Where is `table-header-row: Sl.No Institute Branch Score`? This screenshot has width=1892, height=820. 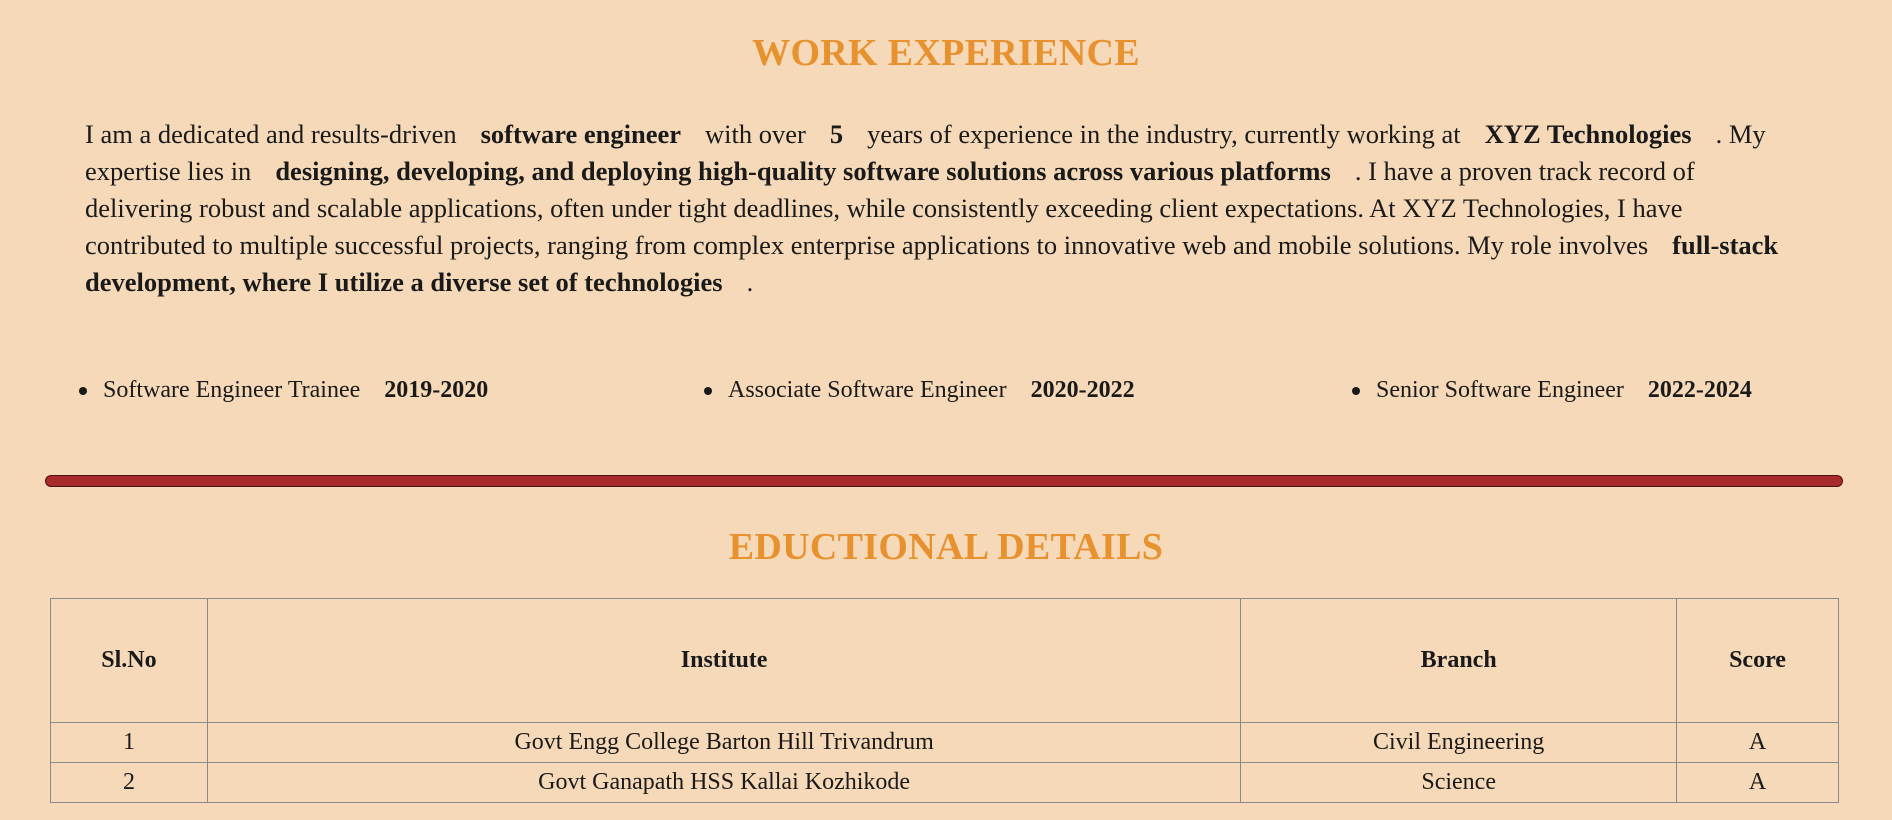 table-header-row: Sl.No Institute Branch Score is located at coordinates (944, 660).